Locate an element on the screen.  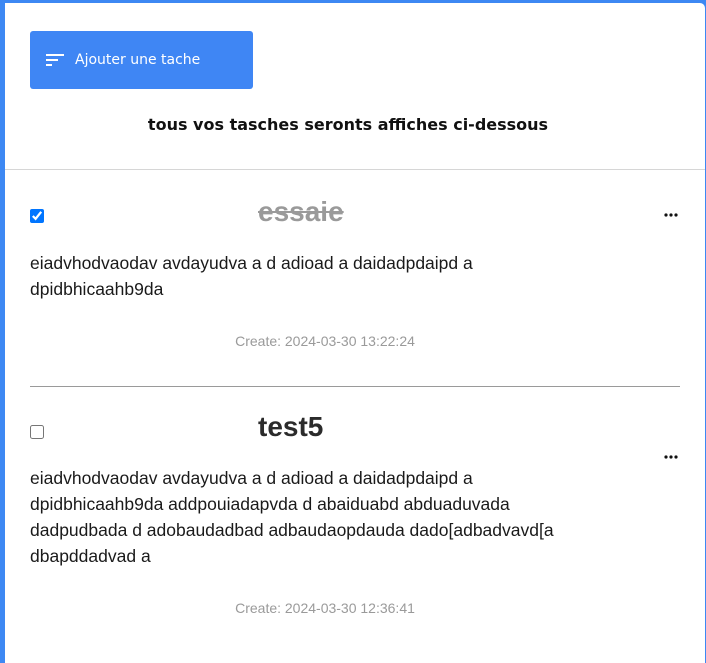
task-created-date: Create: 2024-03-30 13:22:24 is located at coordinates (325, 341).